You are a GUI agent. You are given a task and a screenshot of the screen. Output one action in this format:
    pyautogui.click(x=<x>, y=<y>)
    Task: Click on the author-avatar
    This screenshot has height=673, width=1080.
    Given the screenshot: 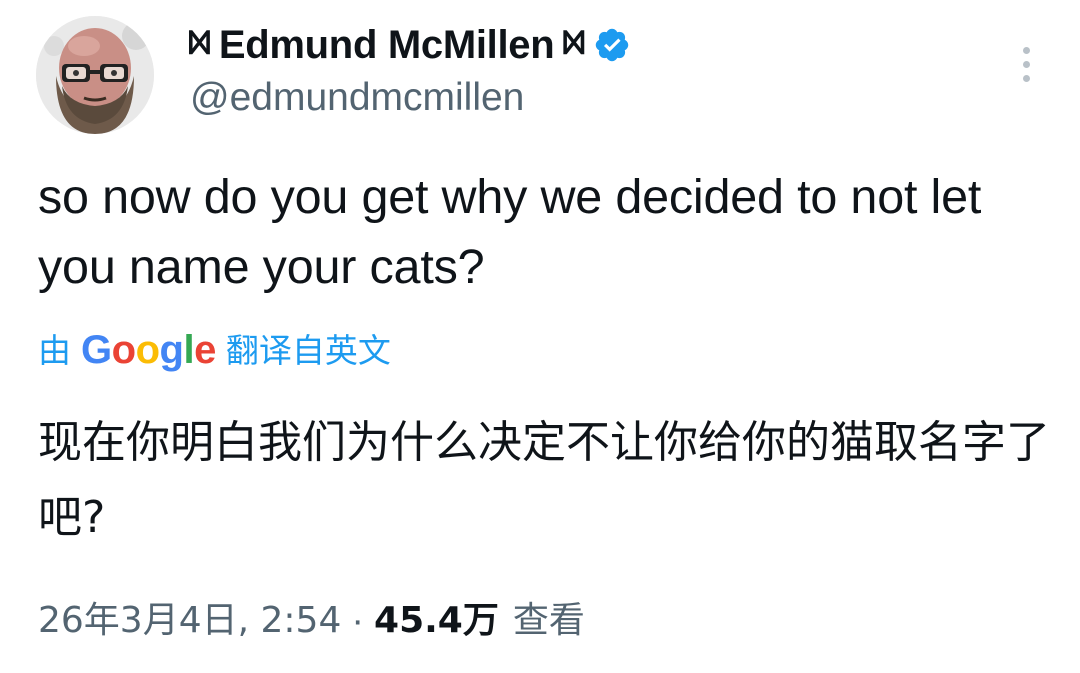 What is the action you would take?
    pyautogui.click(x=95, y=75)
    